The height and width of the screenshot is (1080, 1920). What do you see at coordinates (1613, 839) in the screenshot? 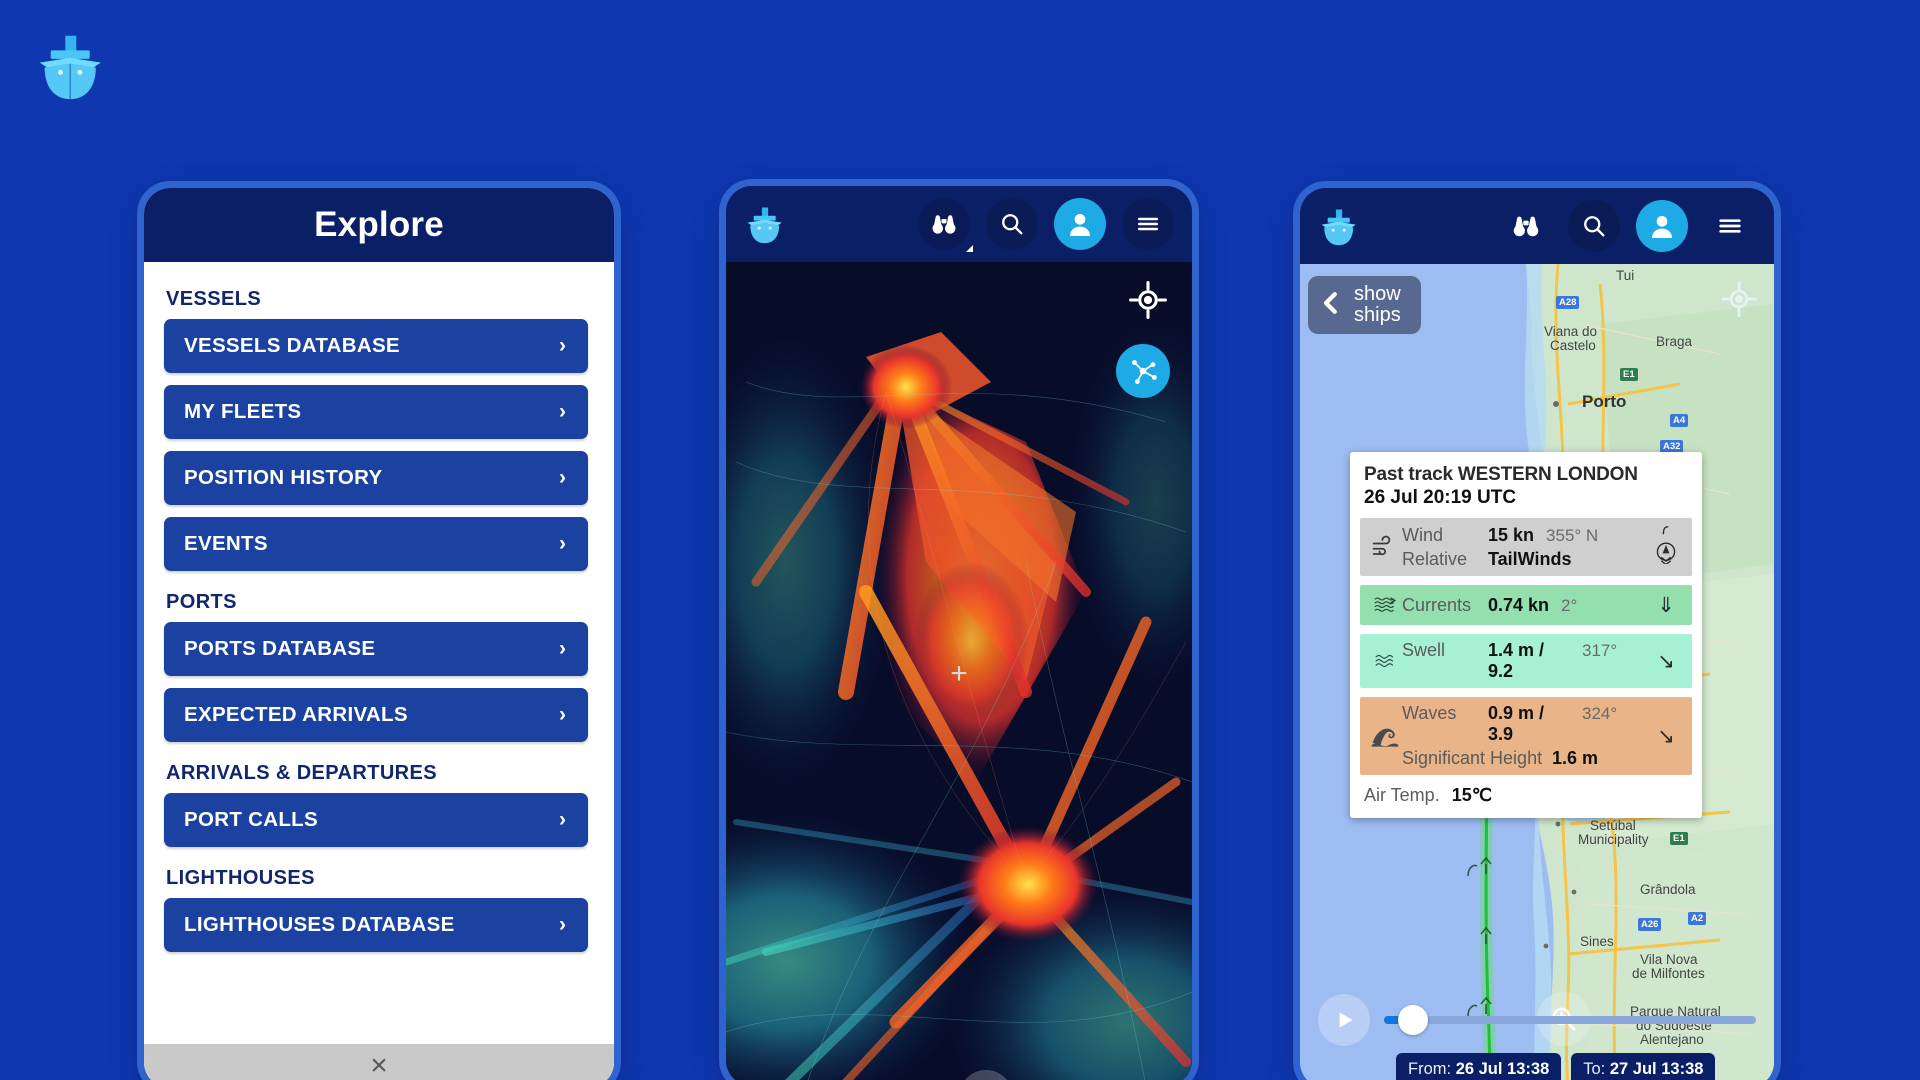
I see `map-label: Municipality` at bounding box center [1613, 839].